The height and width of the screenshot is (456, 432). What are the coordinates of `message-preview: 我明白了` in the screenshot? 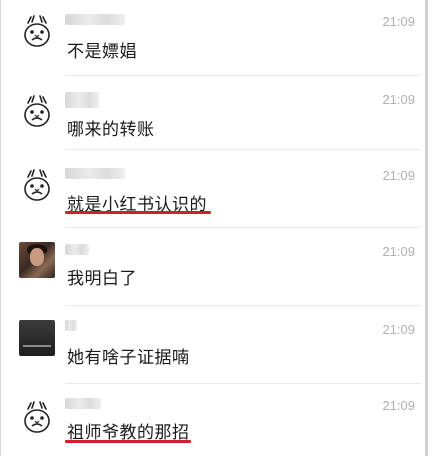 It's located at (102, 279).